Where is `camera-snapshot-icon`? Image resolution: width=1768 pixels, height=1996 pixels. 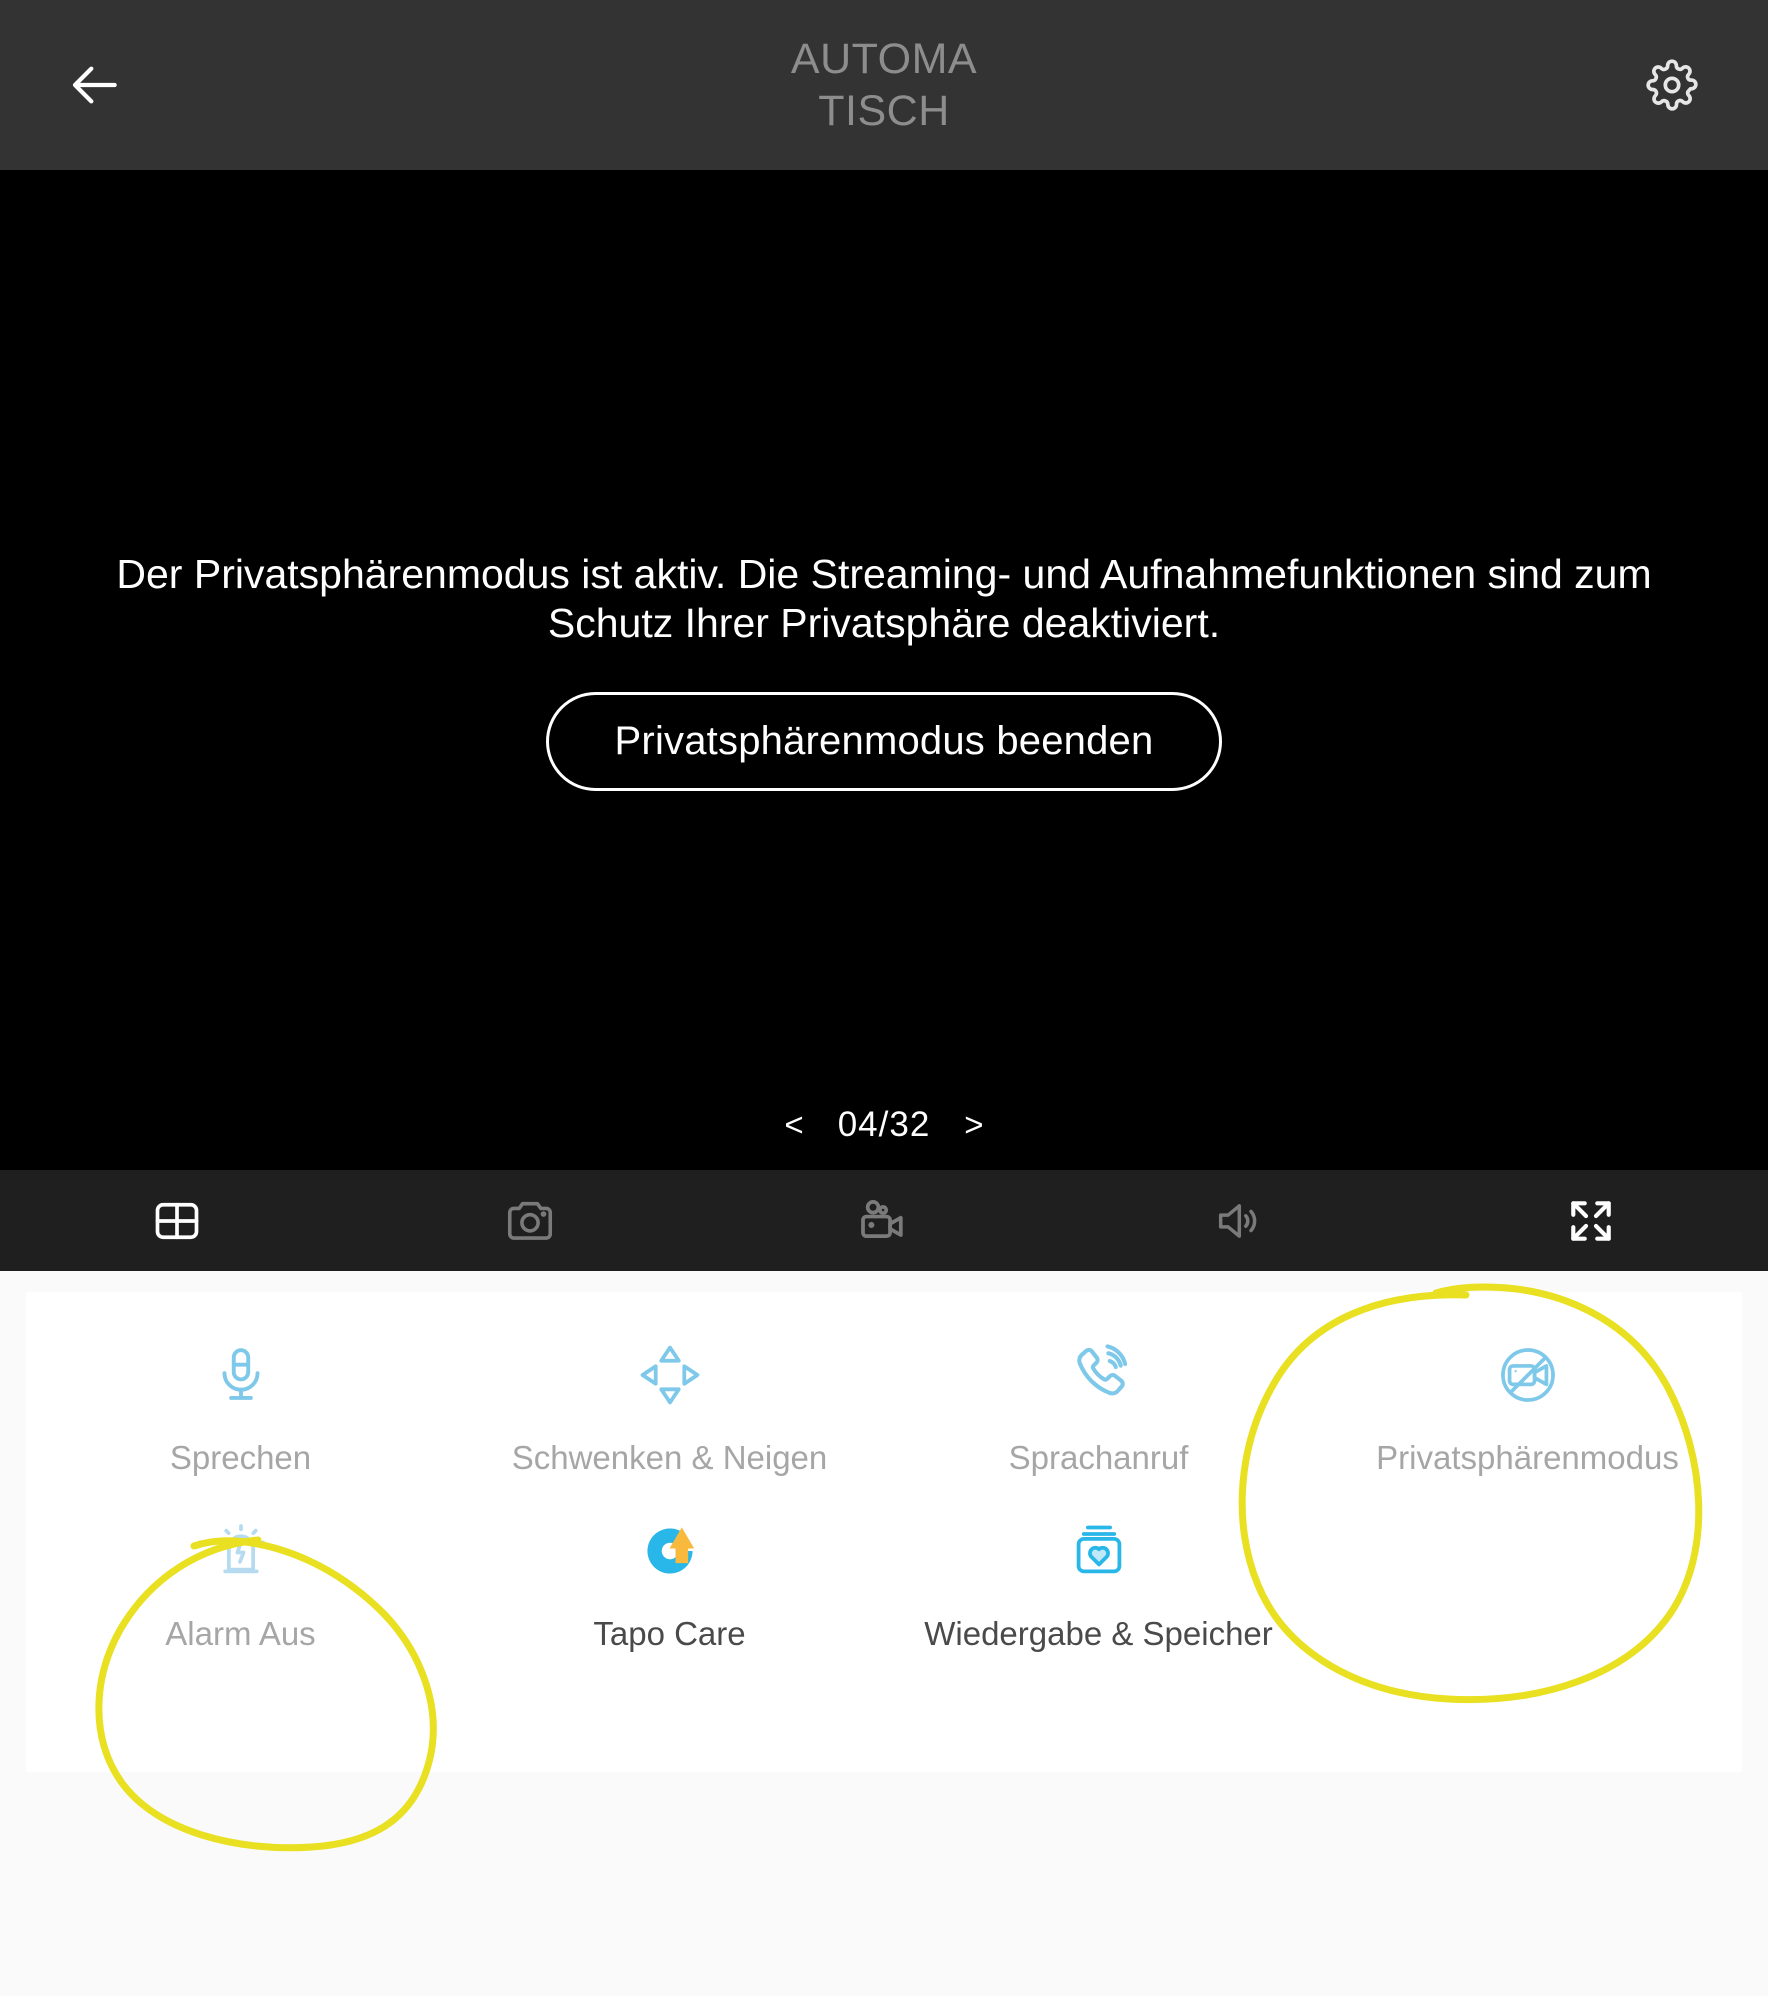
camera-snapshot-icon is located at coordinates (530, 1220).